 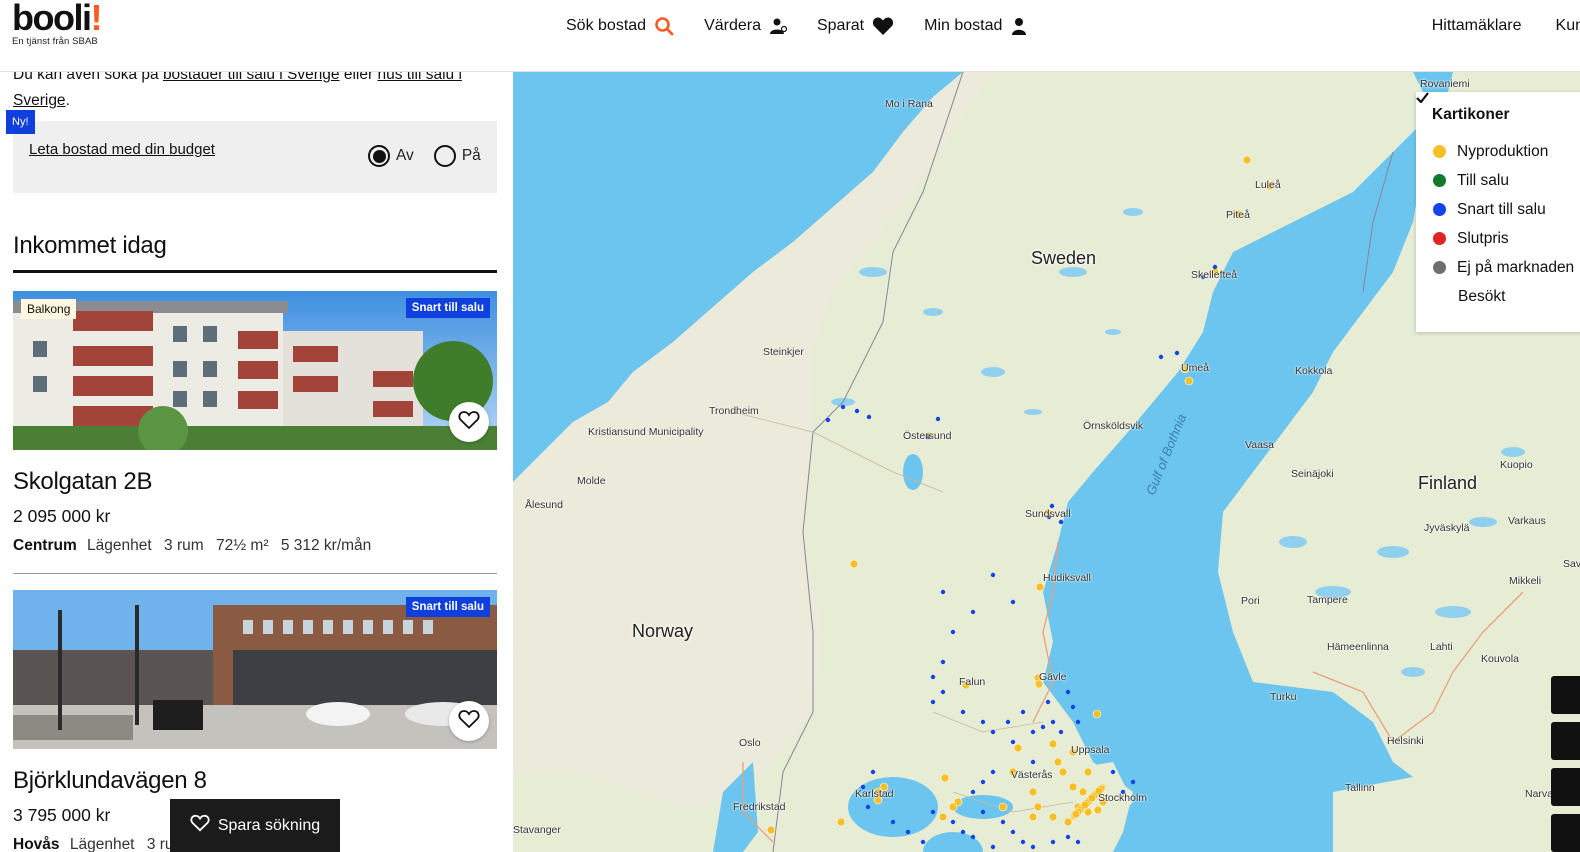 I want to click on favorite-button, so click(x=469, y=721).